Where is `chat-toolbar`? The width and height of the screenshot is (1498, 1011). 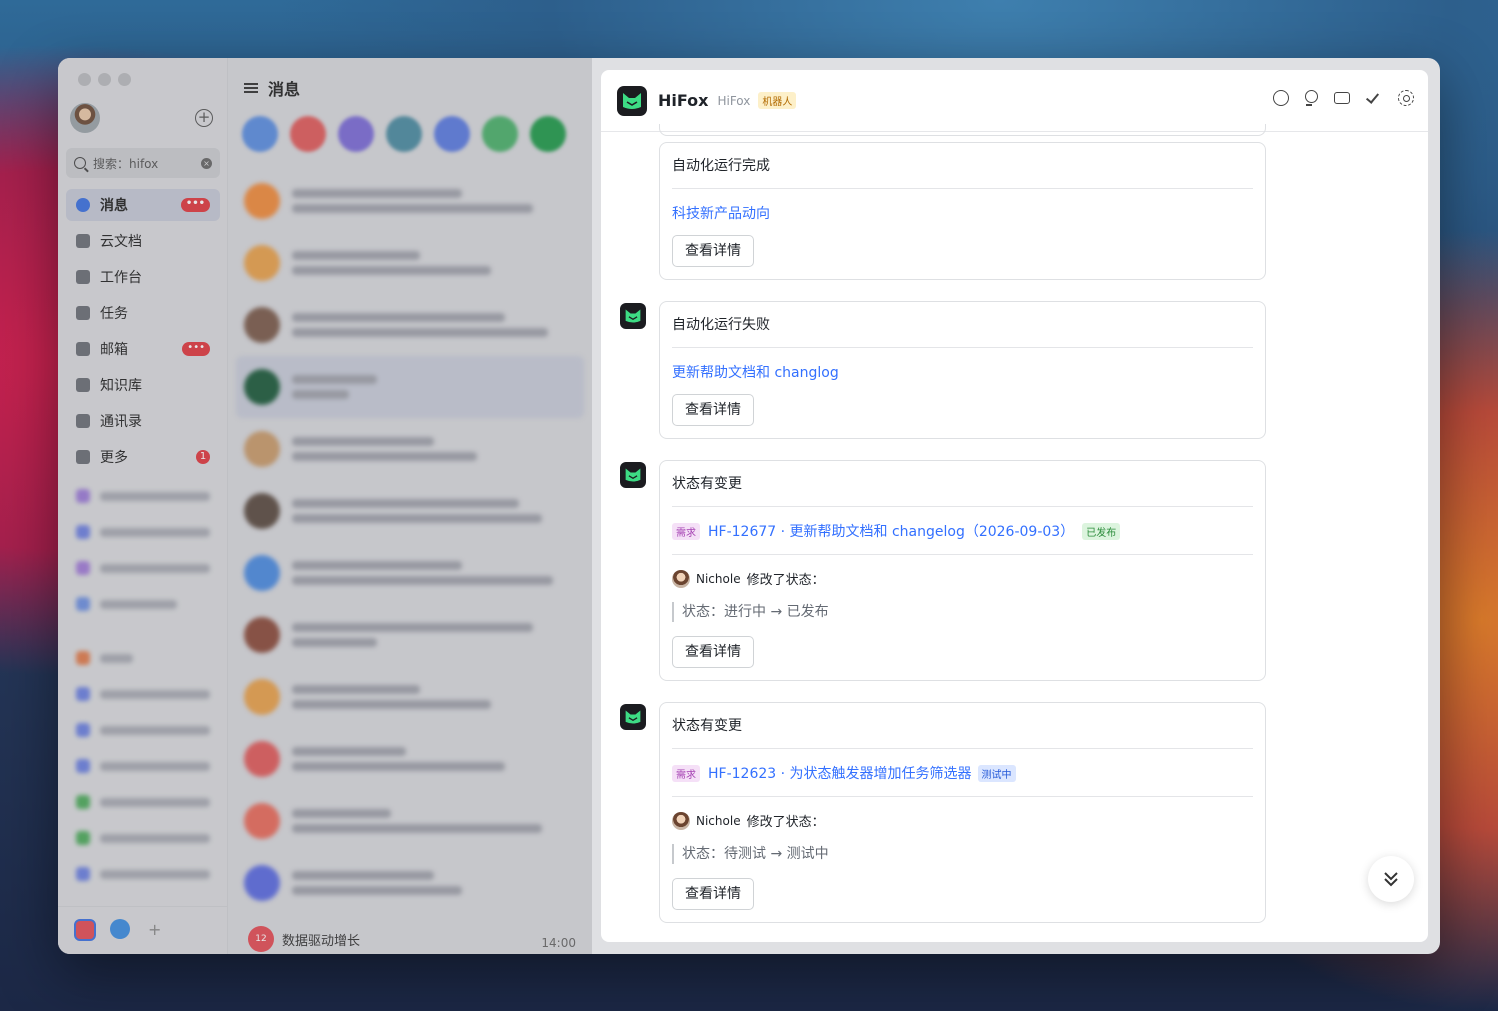
chat-toolbar is located at coordinates (1343, 98).